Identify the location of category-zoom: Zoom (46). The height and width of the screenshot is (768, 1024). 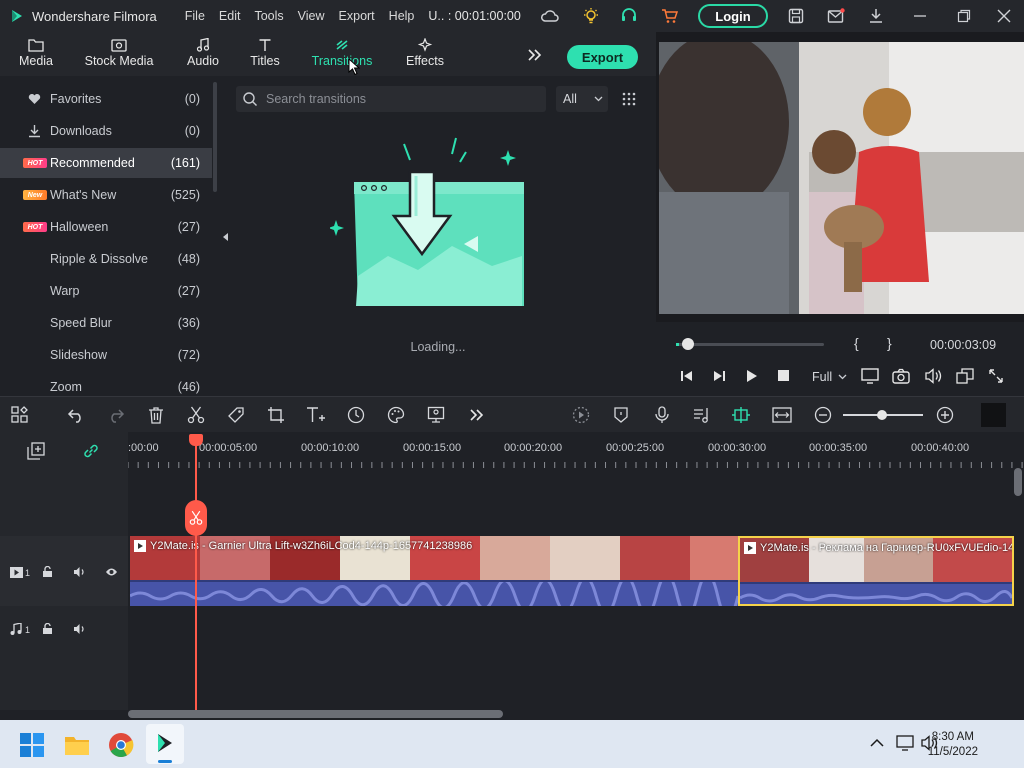
(106, 383).